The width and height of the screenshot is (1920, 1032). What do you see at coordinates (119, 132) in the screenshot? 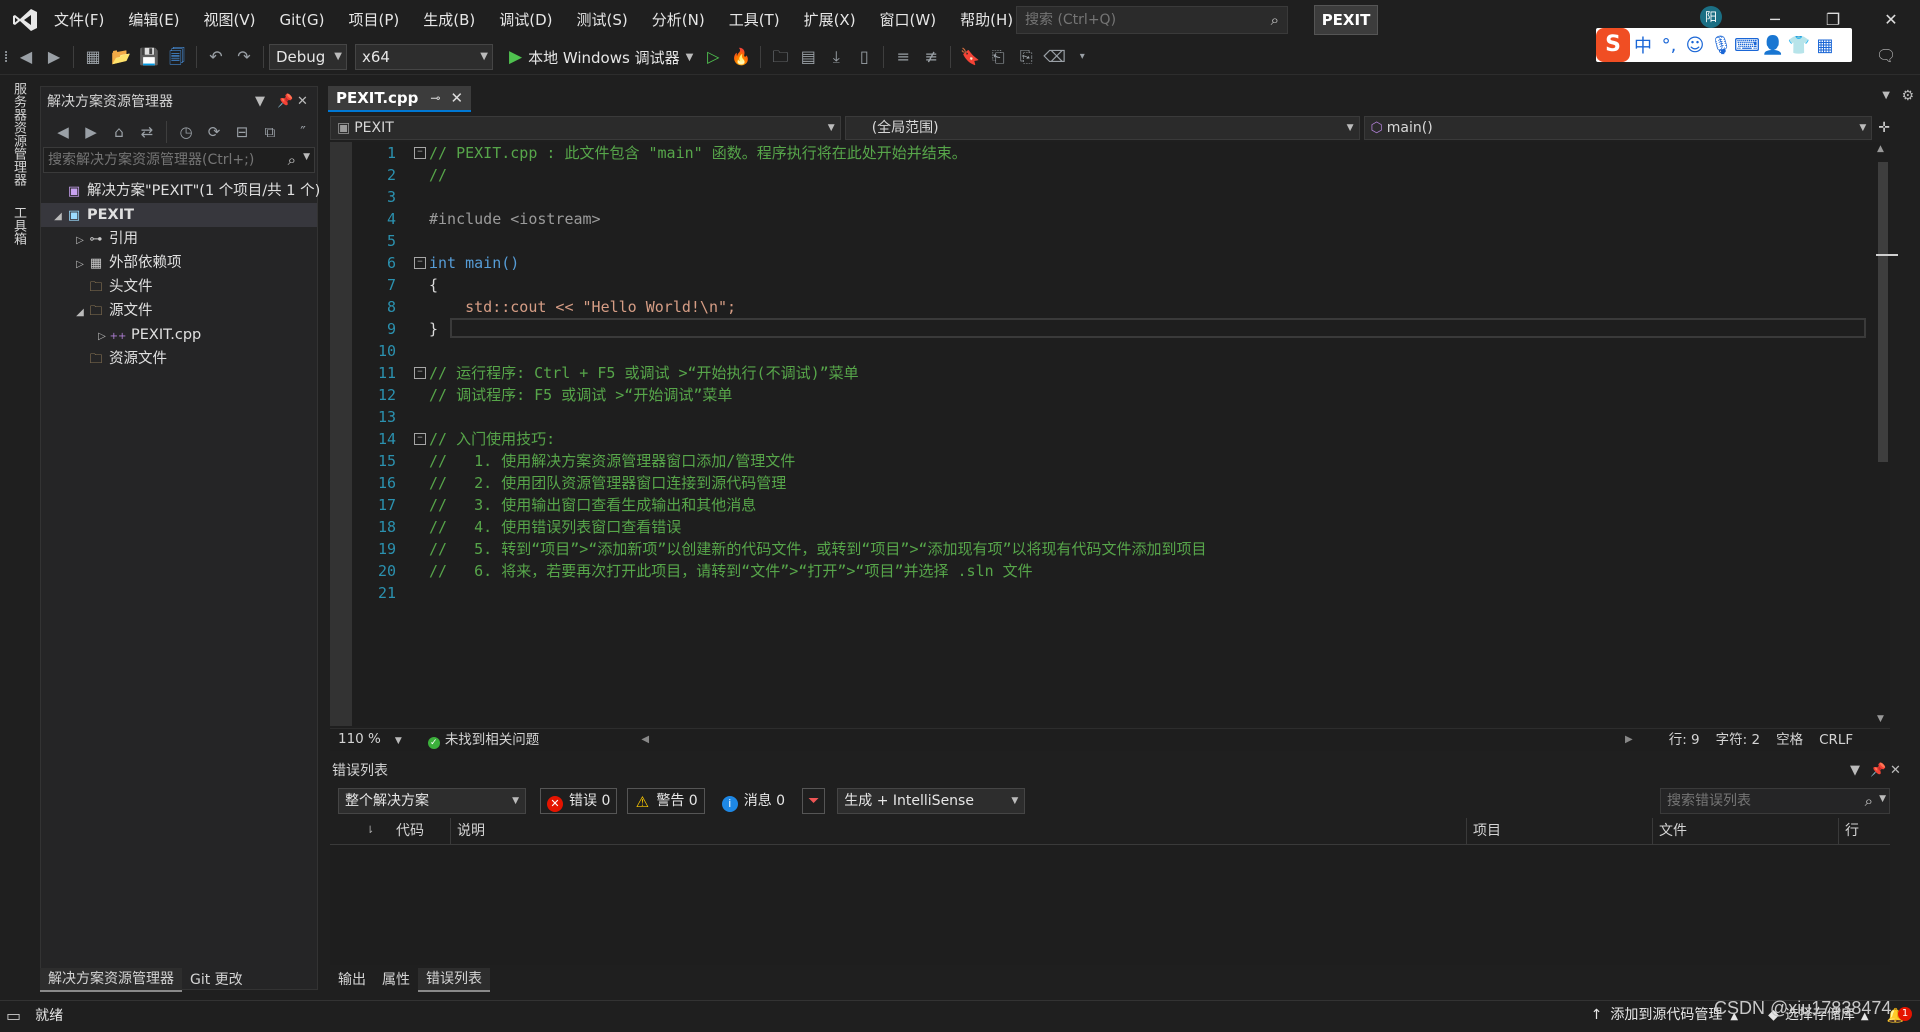
I see `home-icon: ⌂` at bounding box center [119, 132].